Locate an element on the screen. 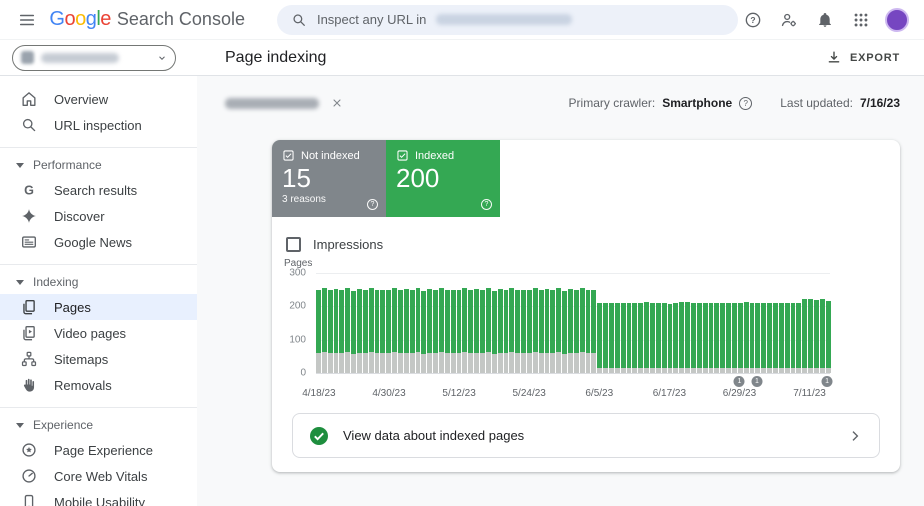 The image size is (924, 506). notifications-button is located at coordinates (825, 20).